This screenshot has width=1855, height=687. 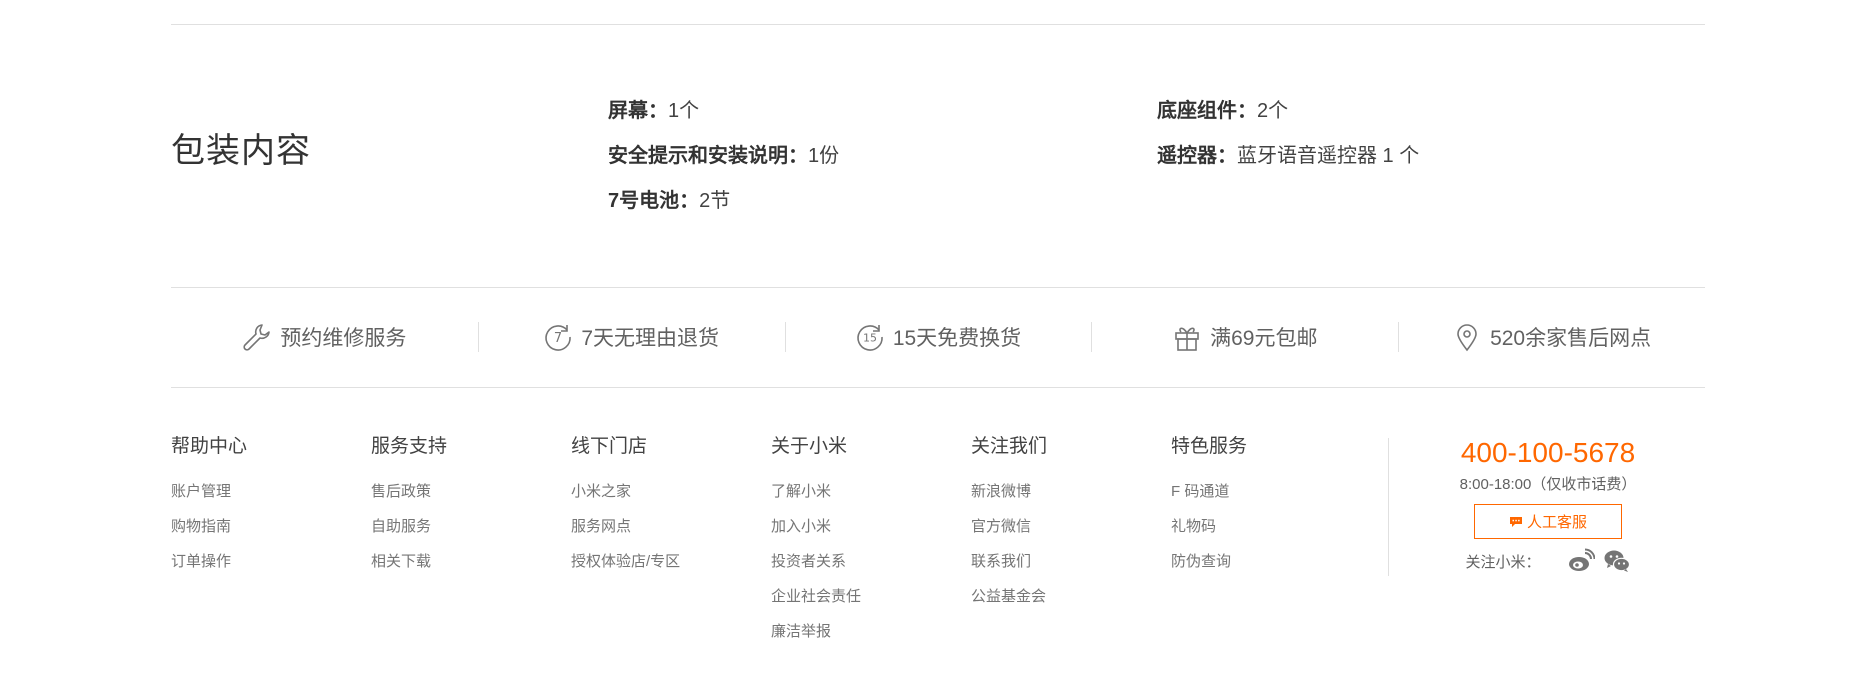 I want to click on footer-link: 加入小米, so click(x=871, y=534).